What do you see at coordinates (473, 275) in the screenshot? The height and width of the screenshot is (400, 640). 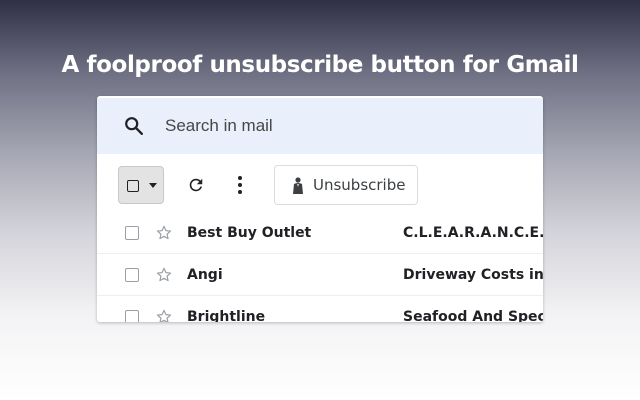 I see `email-subject: Driveway Costs in W` at bounding box center [473, 275].